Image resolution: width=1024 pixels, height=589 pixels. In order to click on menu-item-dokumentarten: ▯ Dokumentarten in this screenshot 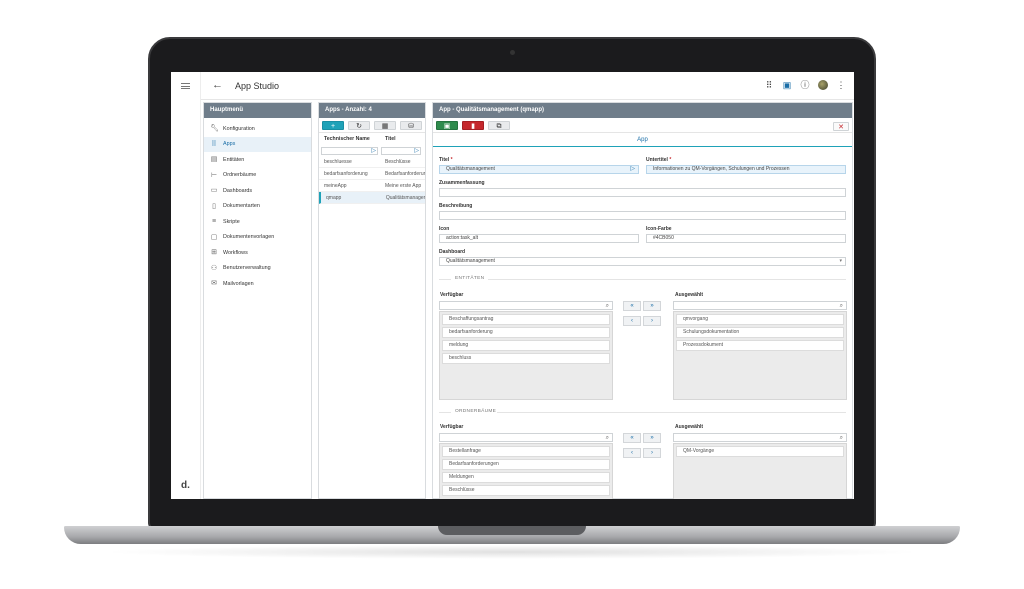, I will do `click(257, 207)`.